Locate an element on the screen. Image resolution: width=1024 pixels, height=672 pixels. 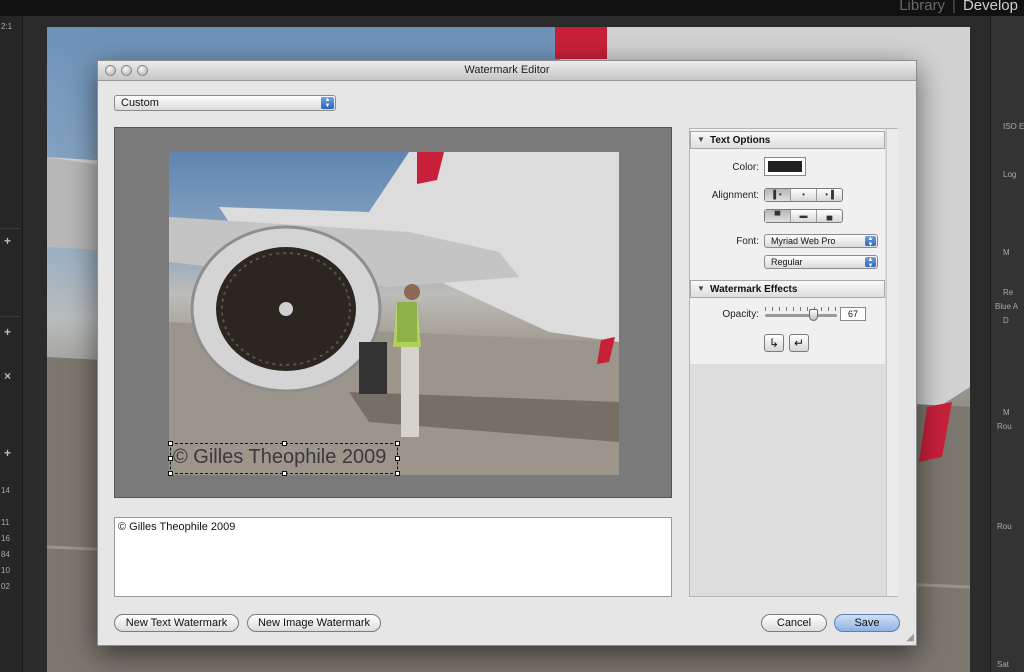
align-bottom-icon: ▄ is located at coordinates (829, 216).